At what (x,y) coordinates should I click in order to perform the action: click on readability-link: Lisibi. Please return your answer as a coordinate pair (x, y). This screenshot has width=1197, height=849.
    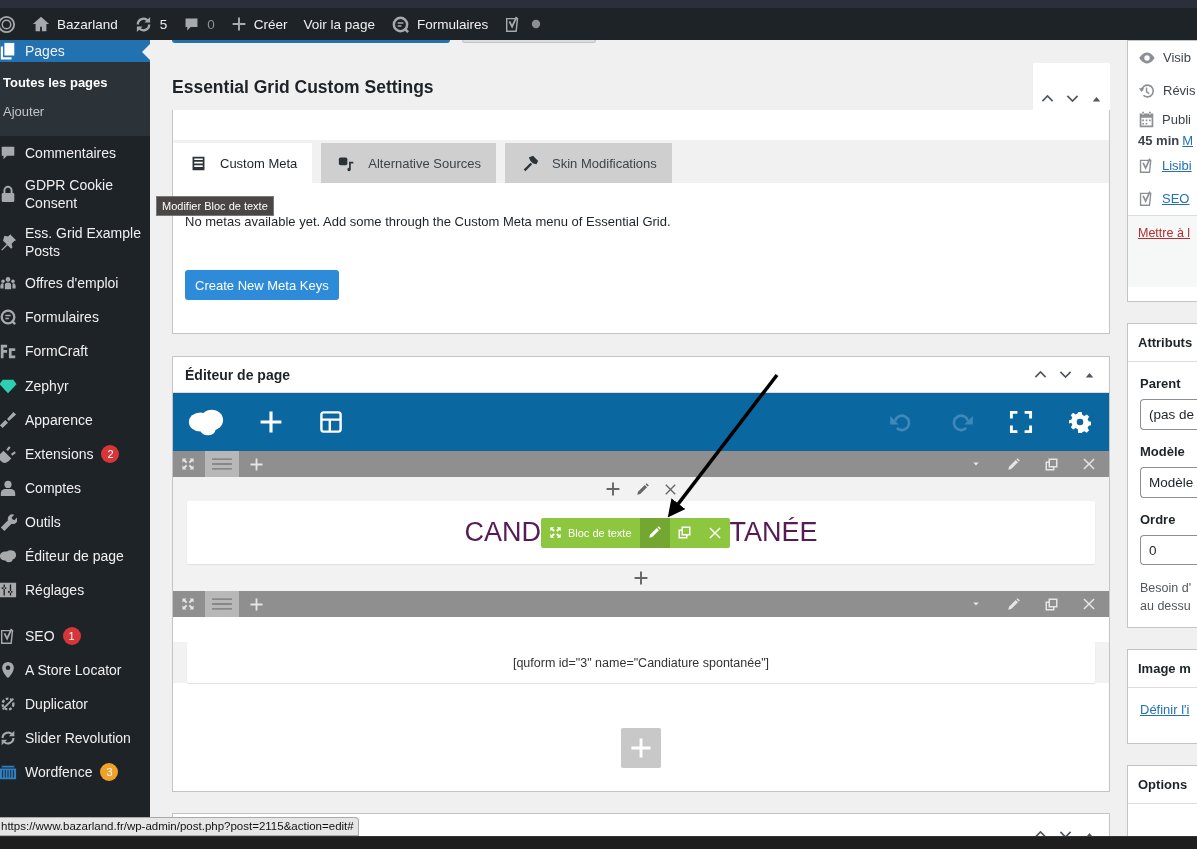
    Looking at the image, I should click on (1177, 165).